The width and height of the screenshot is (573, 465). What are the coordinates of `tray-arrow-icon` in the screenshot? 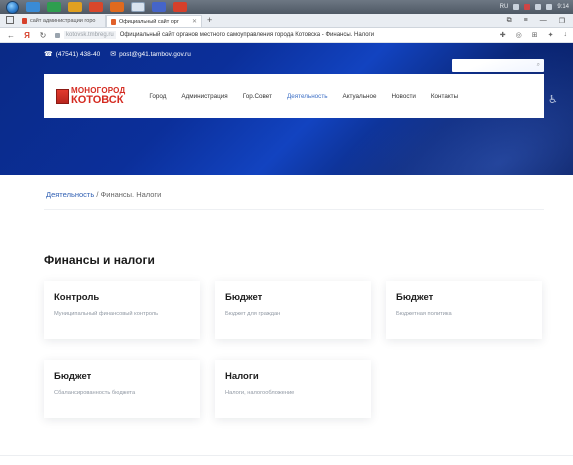 It's located at (516, 7).